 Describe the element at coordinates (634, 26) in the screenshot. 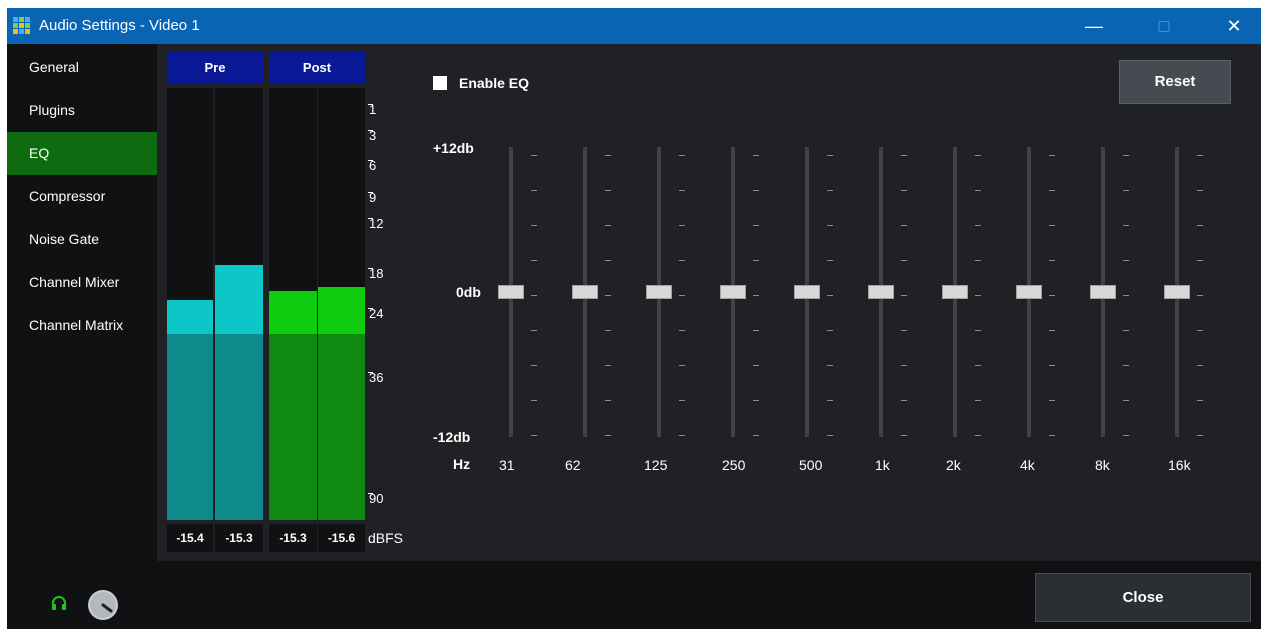

I see `title-bar: Audio Settings - Video 1 — □ ✕` at that location.